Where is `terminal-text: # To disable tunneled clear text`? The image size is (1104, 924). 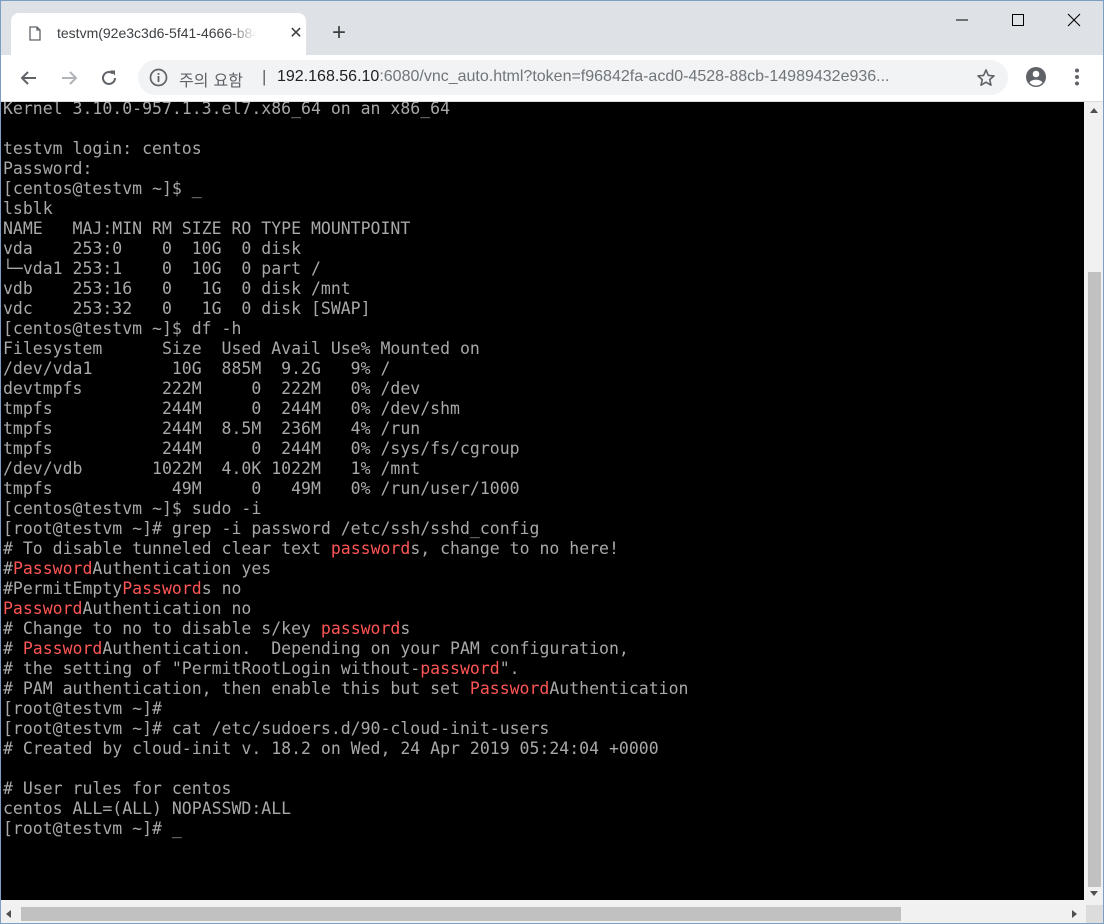
terminal-text: # To disable tunneled clear text is located at coordinates (167, 548).